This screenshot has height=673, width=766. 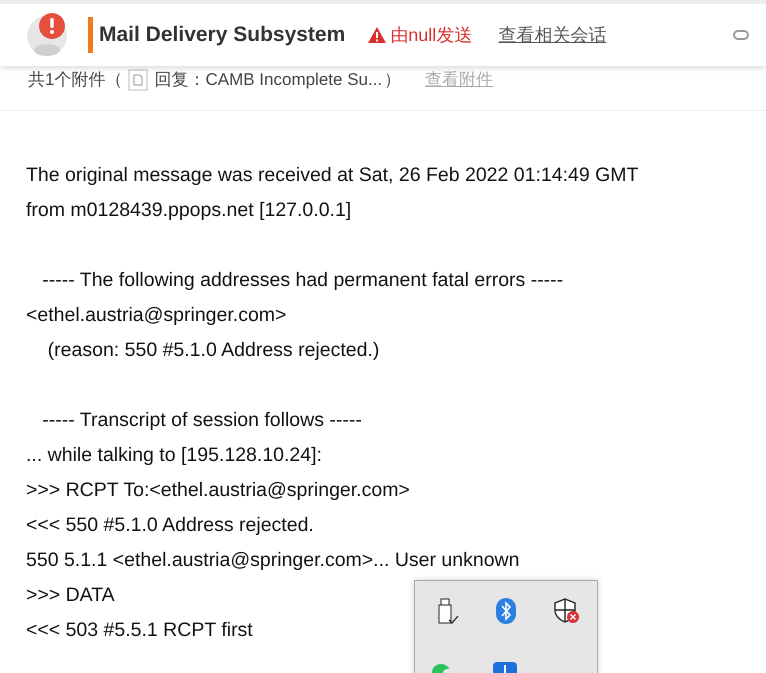 I want to click on message-line: The original message was received at Sat, 26 Feb 2022 01:14:49 GMT, so click(x=332, y=175).